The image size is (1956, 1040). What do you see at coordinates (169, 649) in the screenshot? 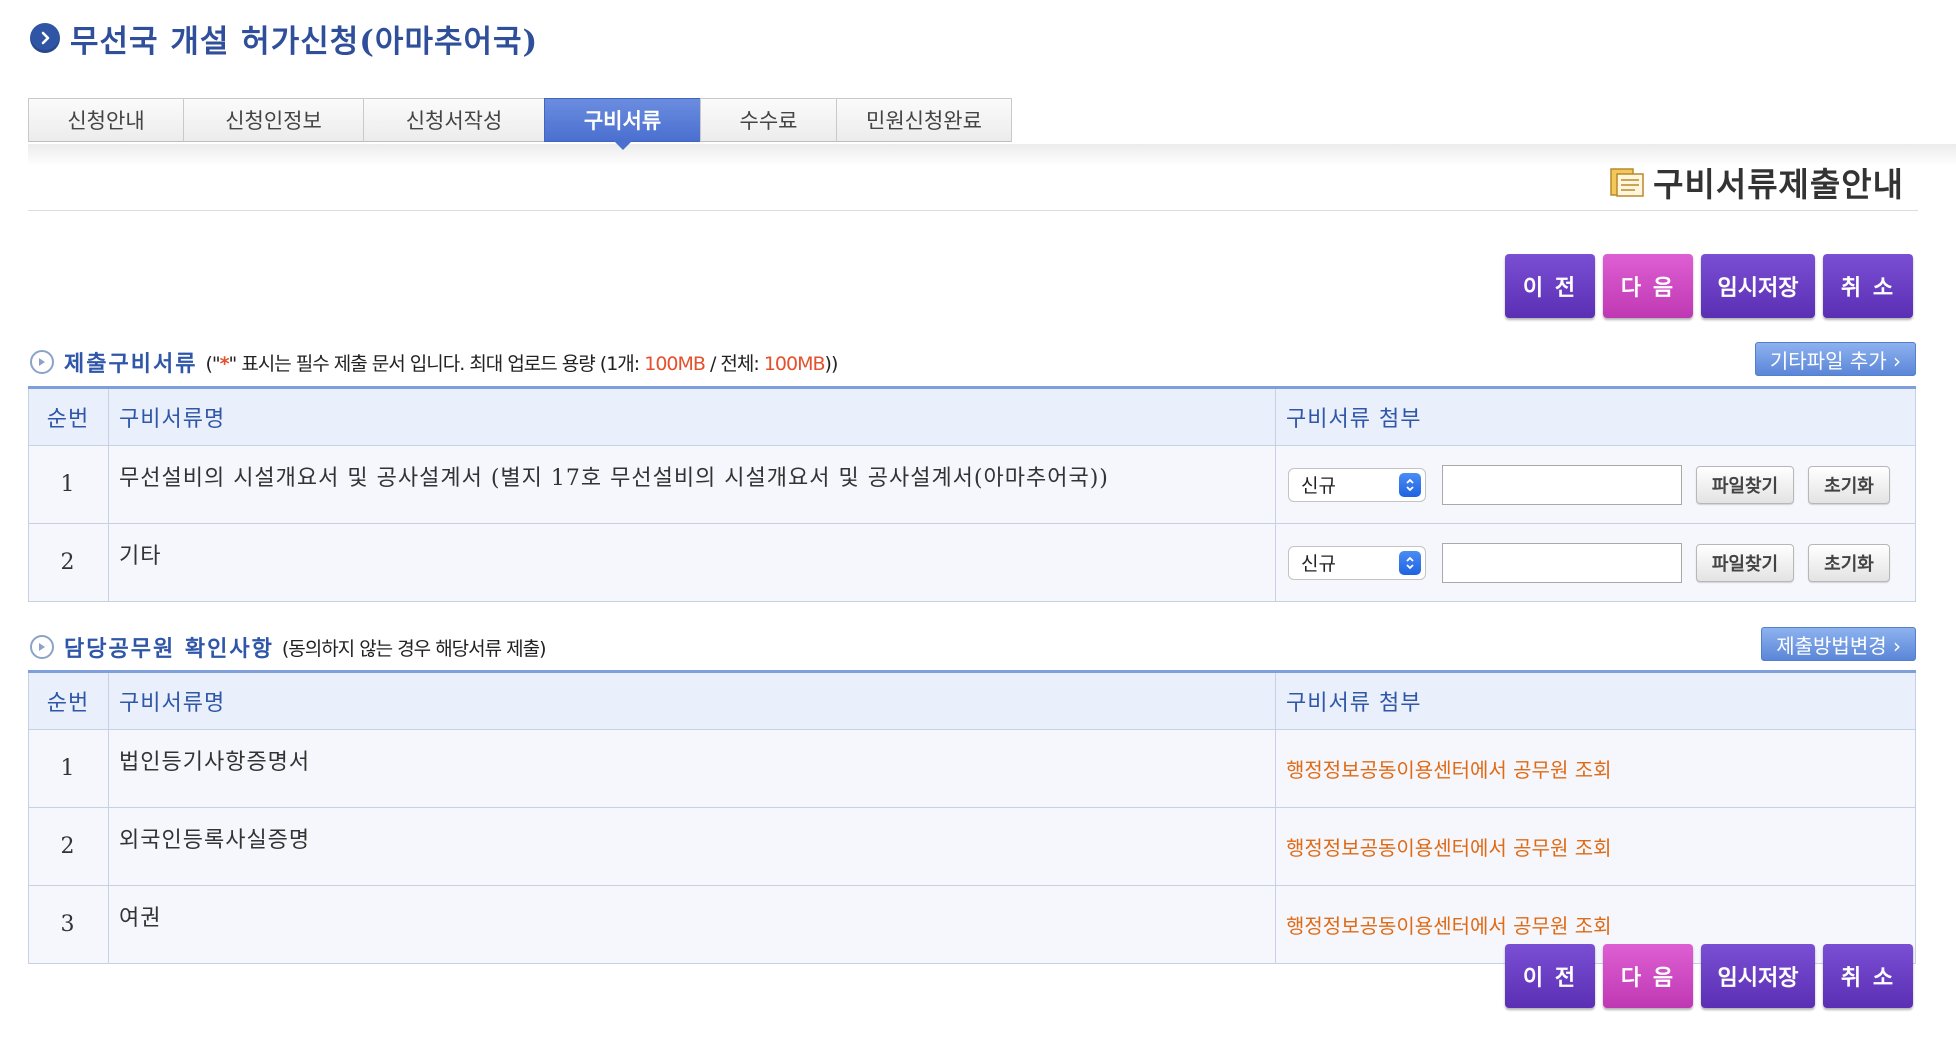
I see `officer-section-title: 담당공무원 확인사항` at bounding box center [169, 649].